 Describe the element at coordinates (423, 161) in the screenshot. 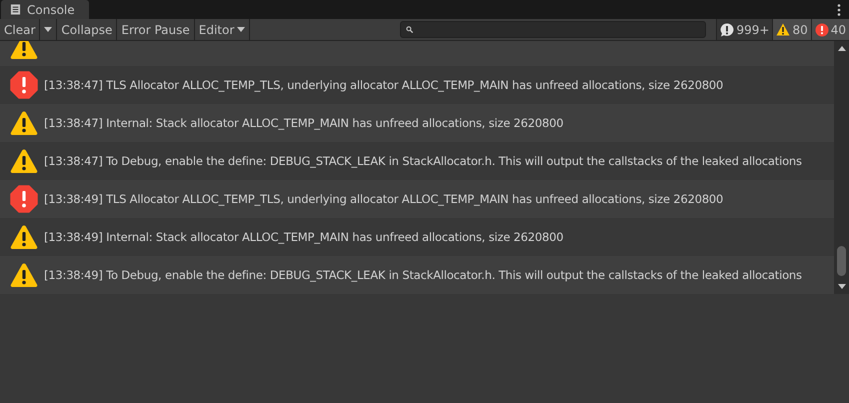

I see `log-message: [13:38:47] To Debug, enable the define: DEBUG_STACK_LEAK in StackAllocator.h. This will output the callstacks of the leaked allocations` at that location.